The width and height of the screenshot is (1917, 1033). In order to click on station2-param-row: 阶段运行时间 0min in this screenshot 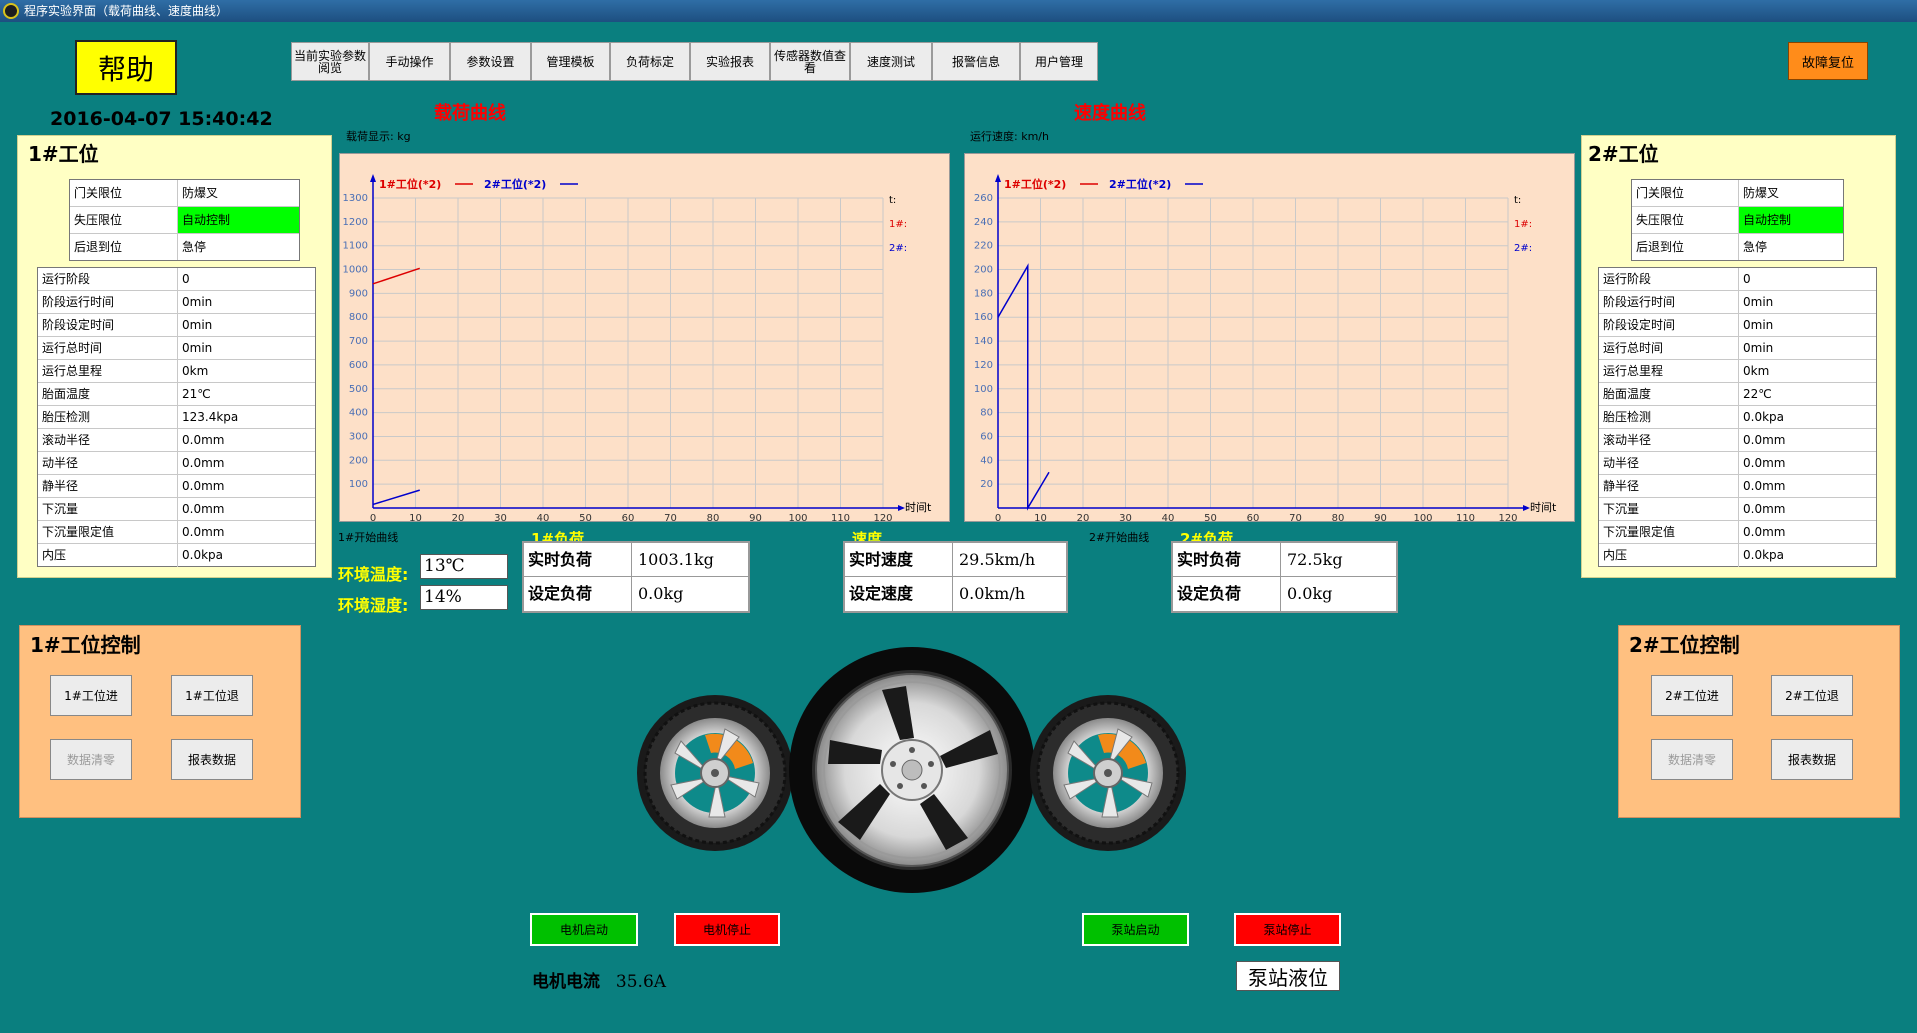, I will do `click(1737, 302)`.